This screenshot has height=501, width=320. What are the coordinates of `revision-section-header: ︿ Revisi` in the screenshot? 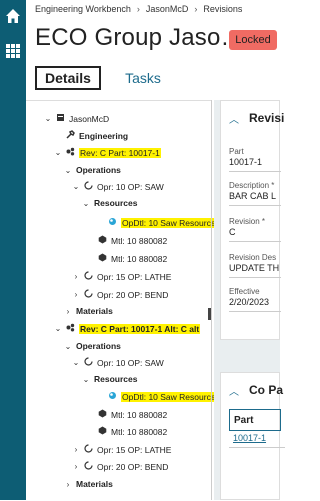 It's located at (253, 118).